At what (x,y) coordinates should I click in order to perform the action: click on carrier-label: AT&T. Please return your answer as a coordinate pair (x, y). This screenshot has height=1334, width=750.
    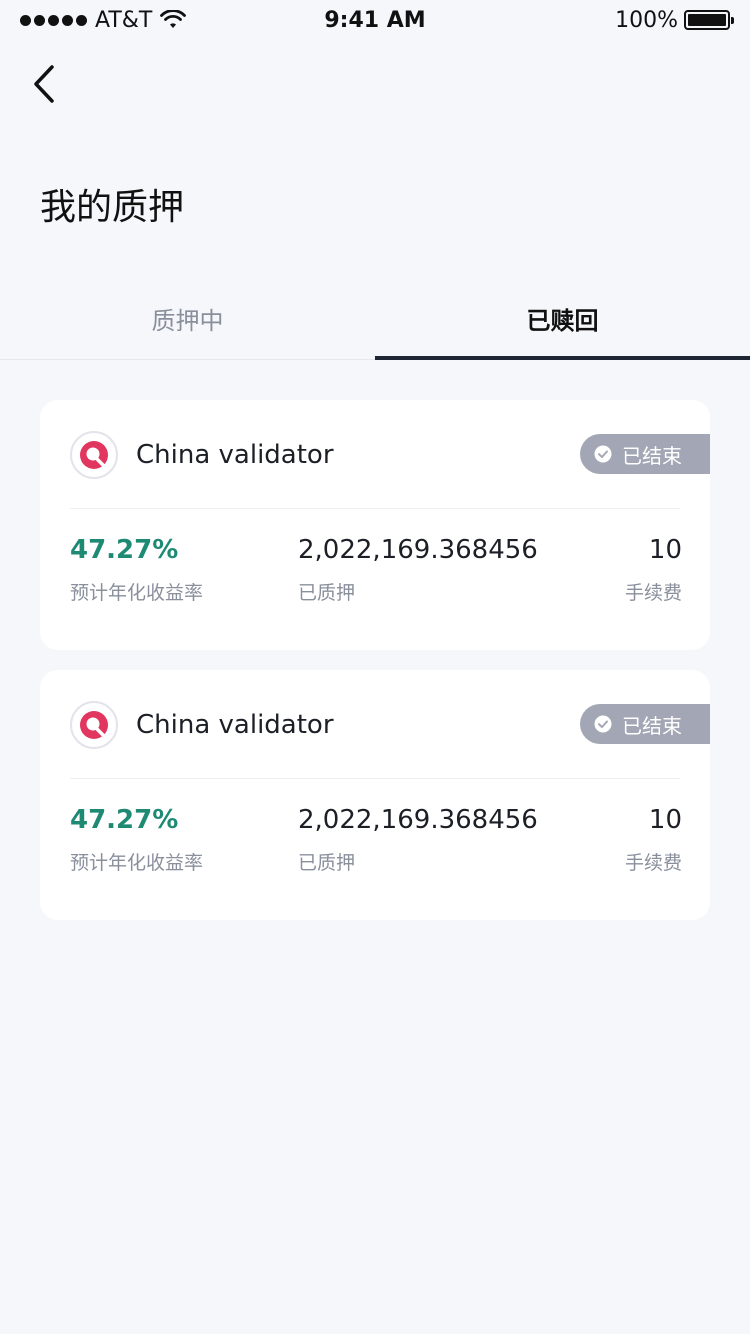
    Looking at the image, I should click on (124, 20).